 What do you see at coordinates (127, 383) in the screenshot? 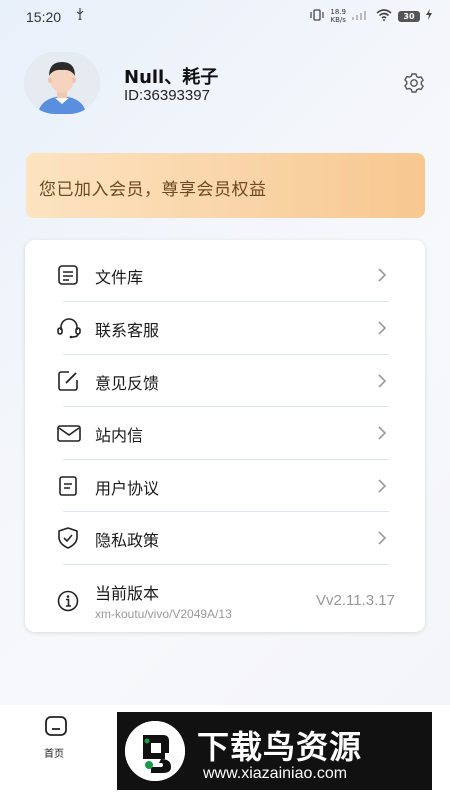
I see `menu-item-label: 意见反馈` at bounding box center [127, 383].